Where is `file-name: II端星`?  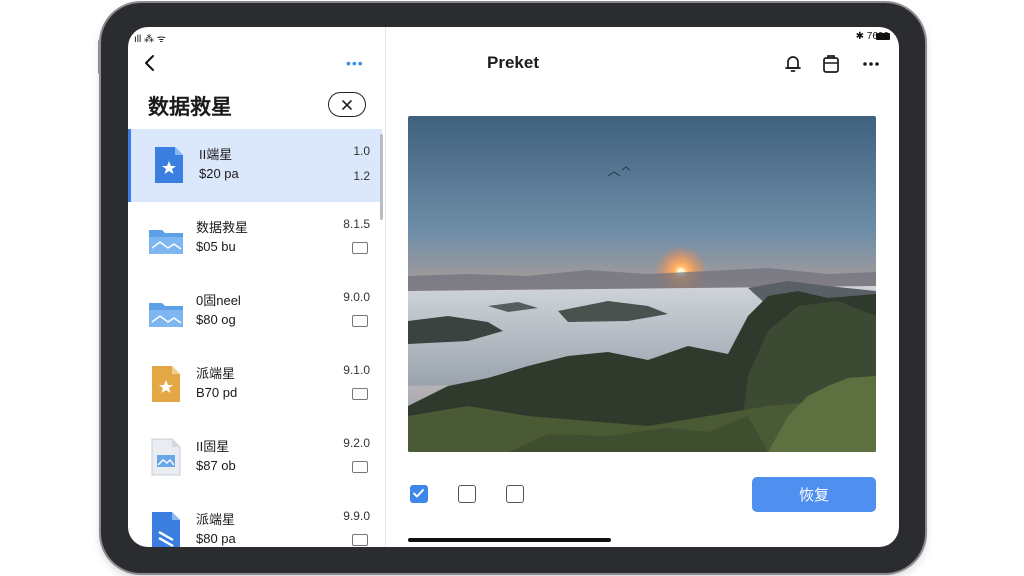 file-name: II端星 is located at coordinates (216, 154).